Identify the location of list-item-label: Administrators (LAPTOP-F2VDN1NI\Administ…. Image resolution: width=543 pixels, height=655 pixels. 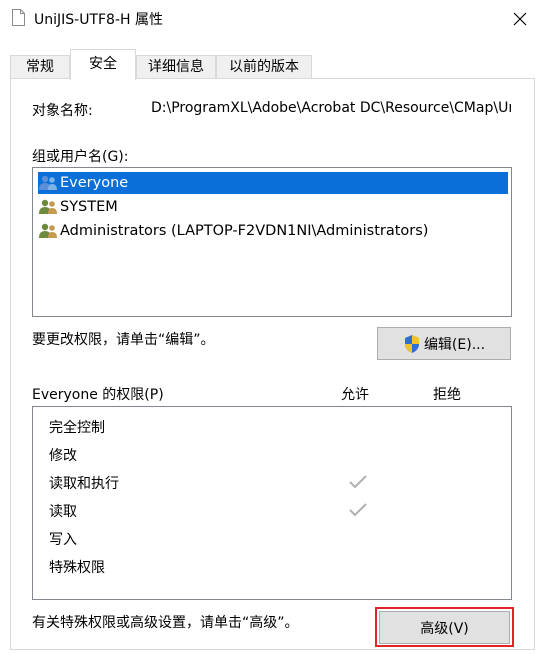
(244, 231).